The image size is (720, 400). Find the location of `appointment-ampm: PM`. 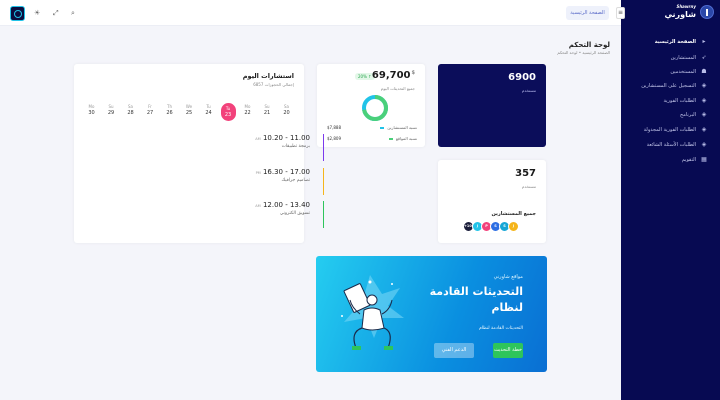

appointment-ampm: PM is located at coordinates (258, 173).